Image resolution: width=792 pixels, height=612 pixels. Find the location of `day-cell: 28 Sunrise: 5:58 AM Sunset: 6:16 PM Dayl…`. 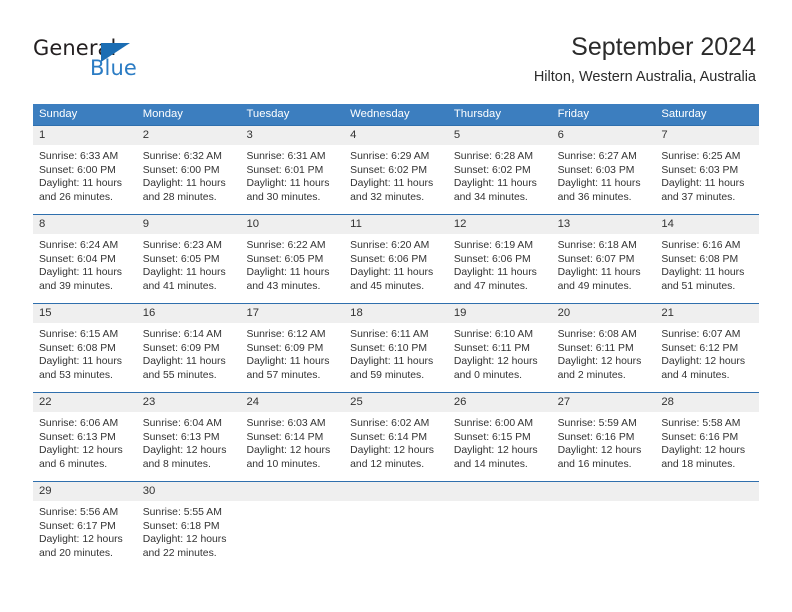

day-cell: 28 Sunrise: 5:58 AM Sunset: 6:16 PM Dayl… is located at coordinates (707, 437).